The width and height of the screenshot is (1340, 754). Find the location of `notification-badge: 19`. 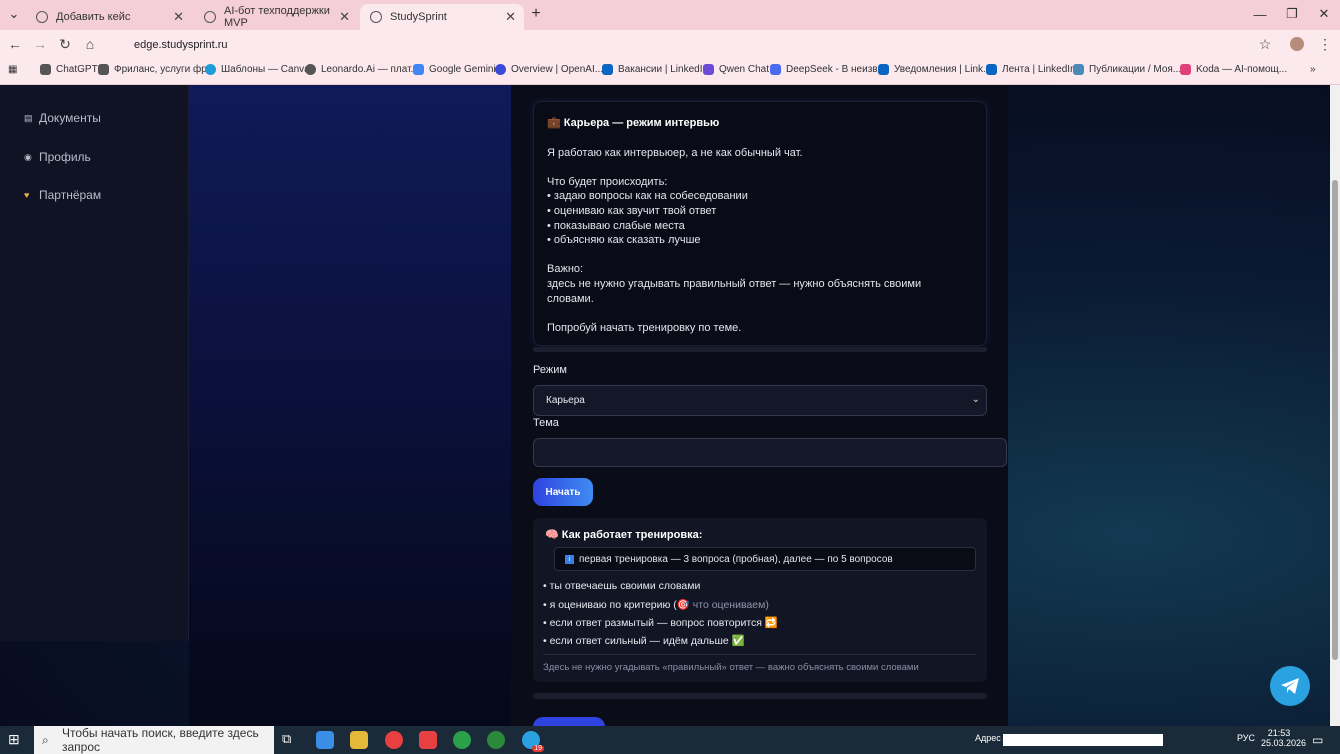

notification-badge: 19 is located at coordinates (538, 748).